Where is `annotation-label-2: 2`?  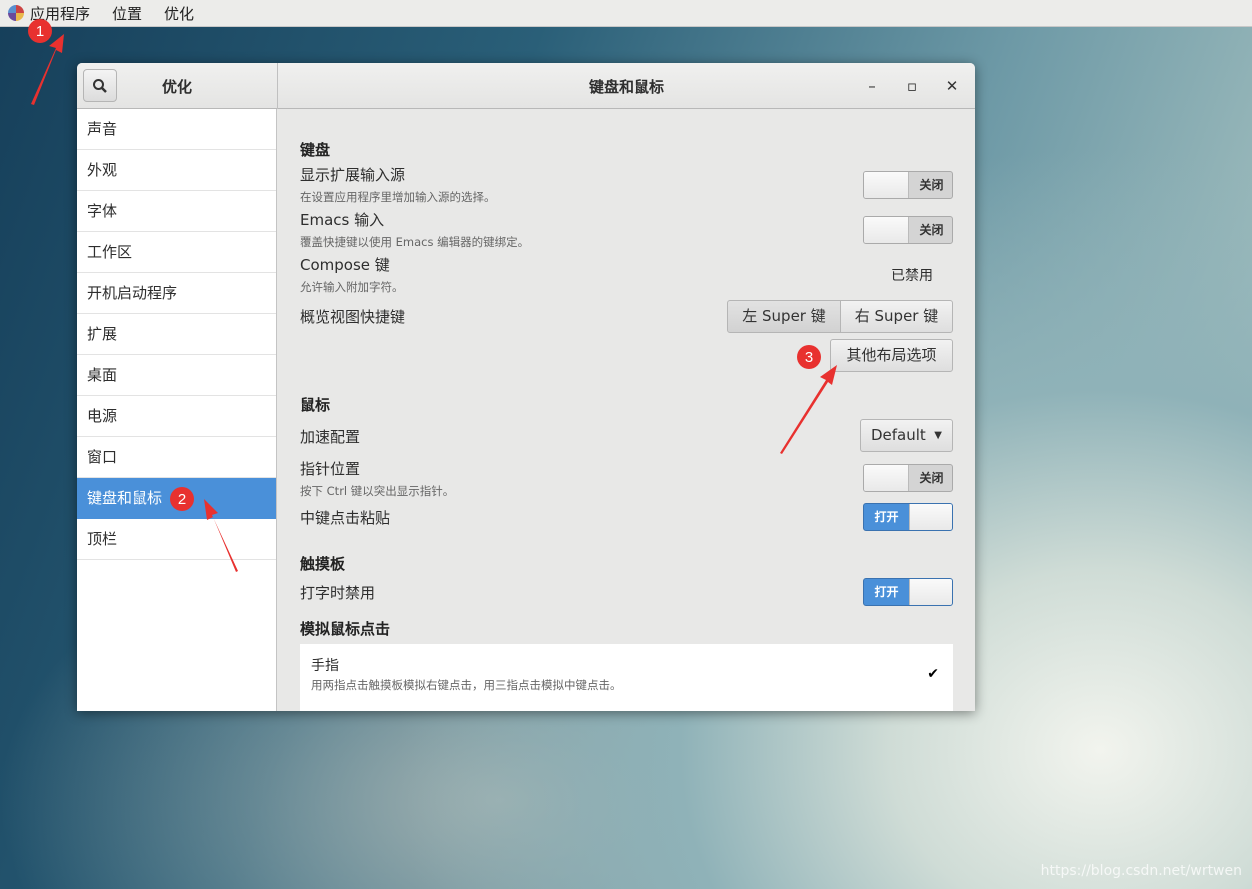
annotation-label-2: 2 is located at coordinates (182, 499).